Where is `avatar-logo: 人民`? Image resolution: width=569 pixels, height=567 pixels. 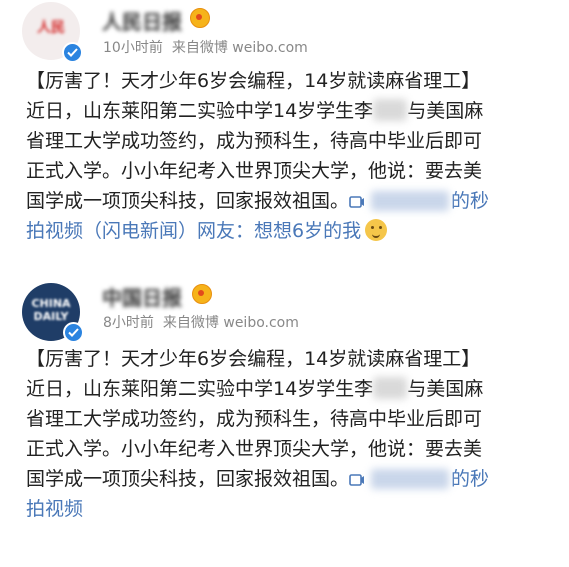 avatar-logo: 人民 is located at coordinates (51, 28).